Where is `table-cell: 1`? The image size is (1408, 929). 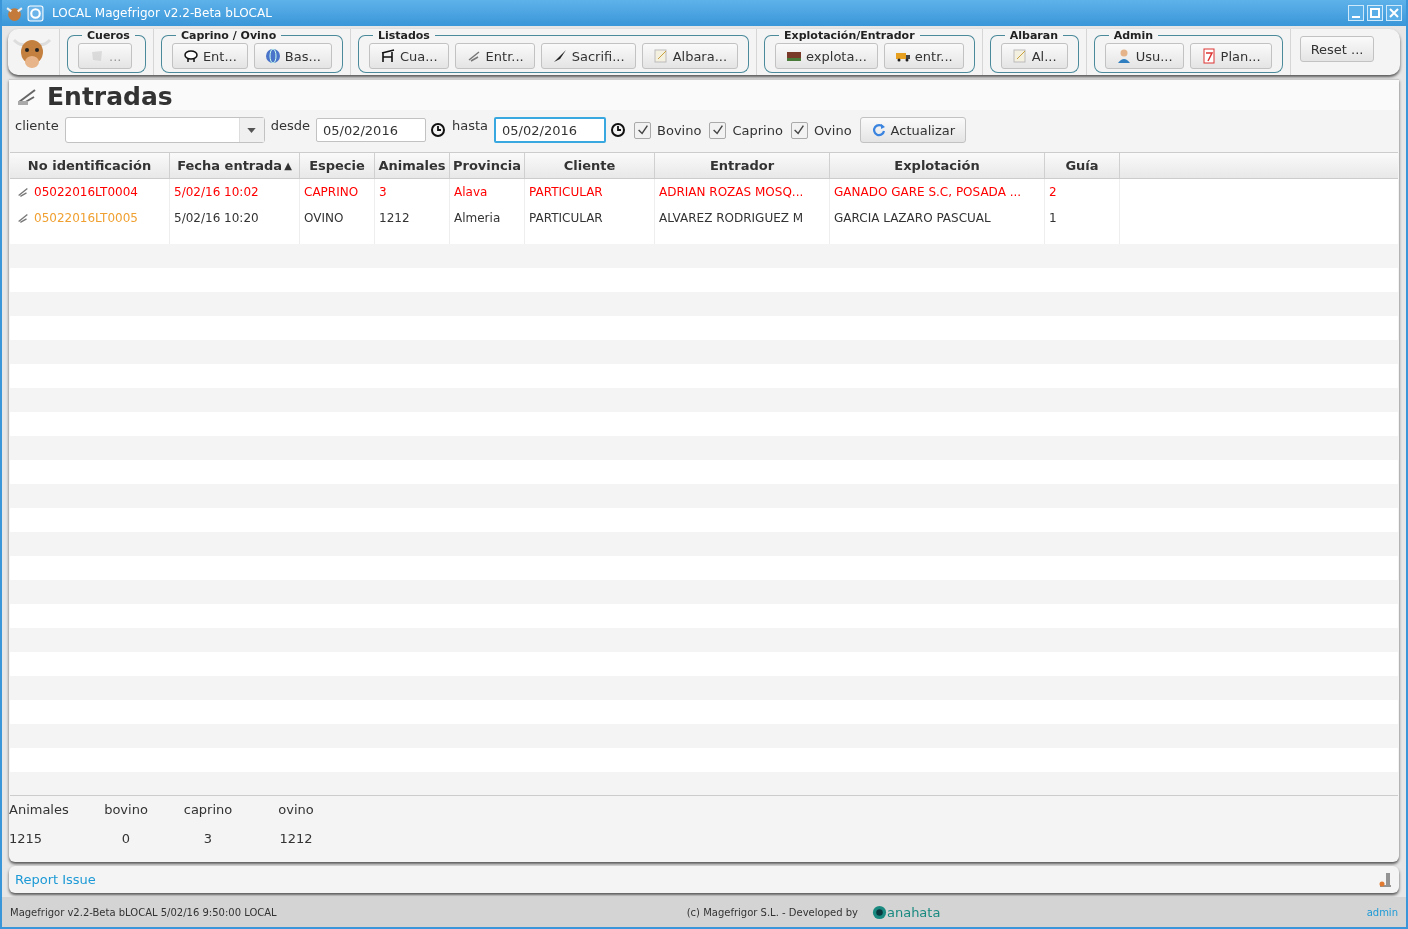 table-cell: 1 is located at coordinates (1082, 218).